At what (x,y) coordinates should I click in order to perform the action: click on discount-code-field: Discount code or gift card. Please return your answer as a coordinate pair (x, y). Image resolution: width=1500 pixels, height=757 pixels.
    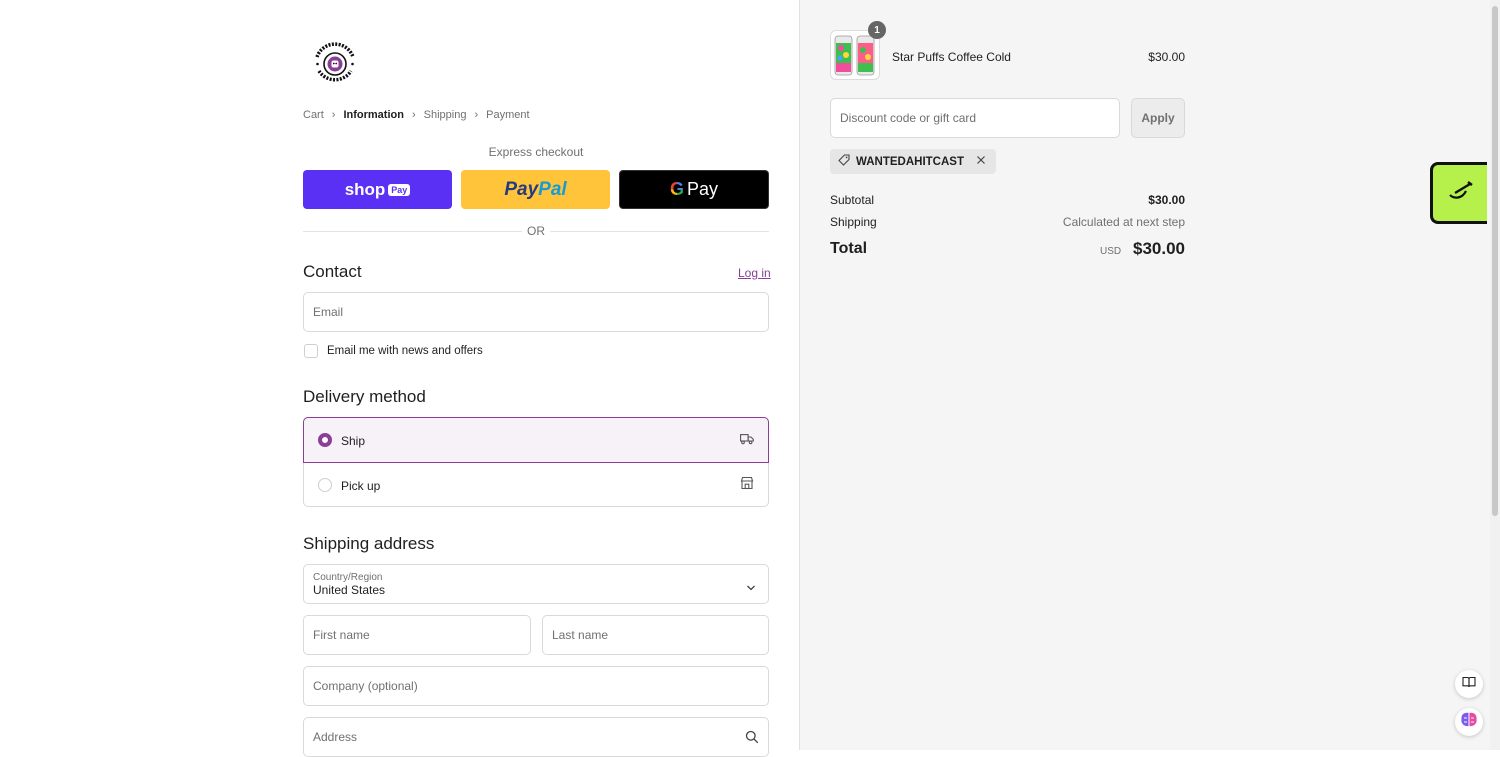
    Looking at the image, I should click on (975, 118).